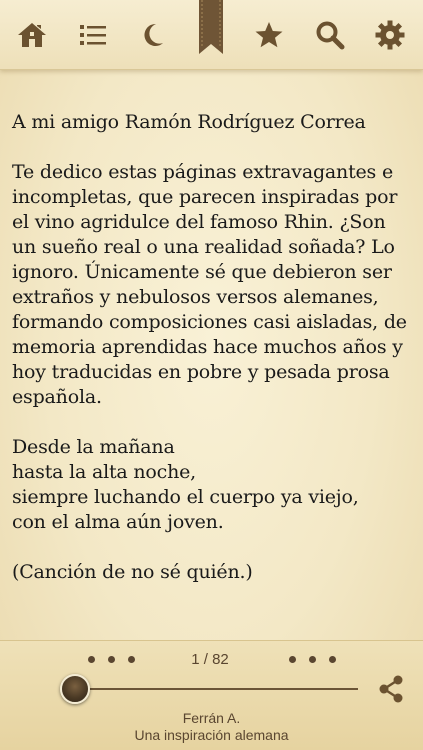 The image size is (423, 750). I want to click on search-button, so click(330, 35).